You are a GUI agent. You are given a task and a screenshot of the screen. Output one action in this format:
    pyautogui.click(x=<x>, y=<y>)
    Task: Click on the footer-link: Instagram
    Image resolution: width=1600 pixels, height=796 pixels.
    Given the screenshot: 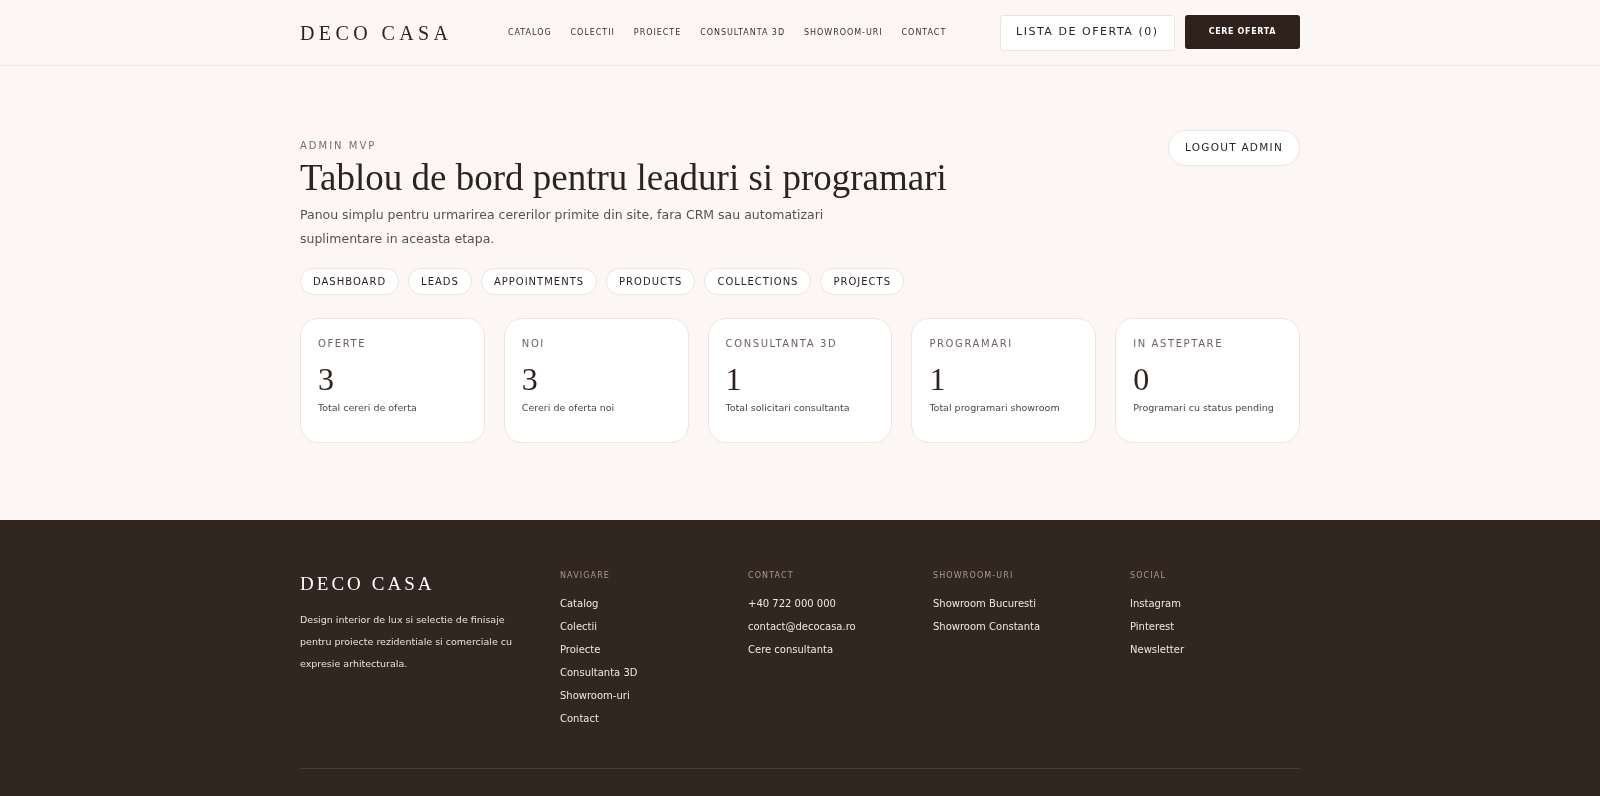 What is the action you would take?
    pyautogui.click(x=1200, y=603)
    